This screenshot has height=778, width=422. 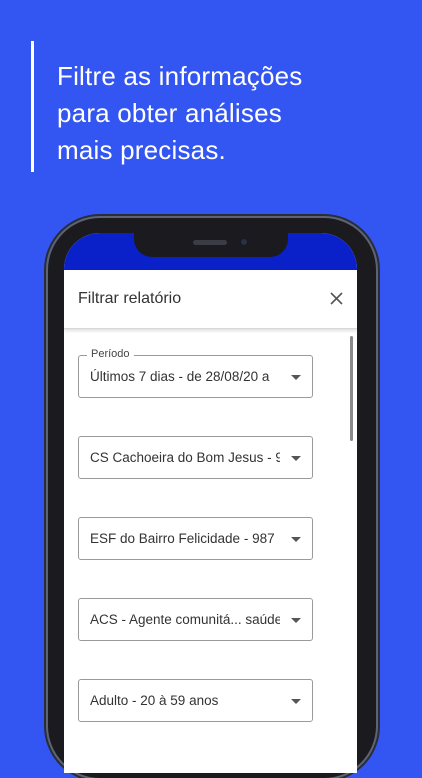 What do you see at coordinates (351, 388) in the screenshot?
I see `scrollbar` at bounding box center [351, 388].